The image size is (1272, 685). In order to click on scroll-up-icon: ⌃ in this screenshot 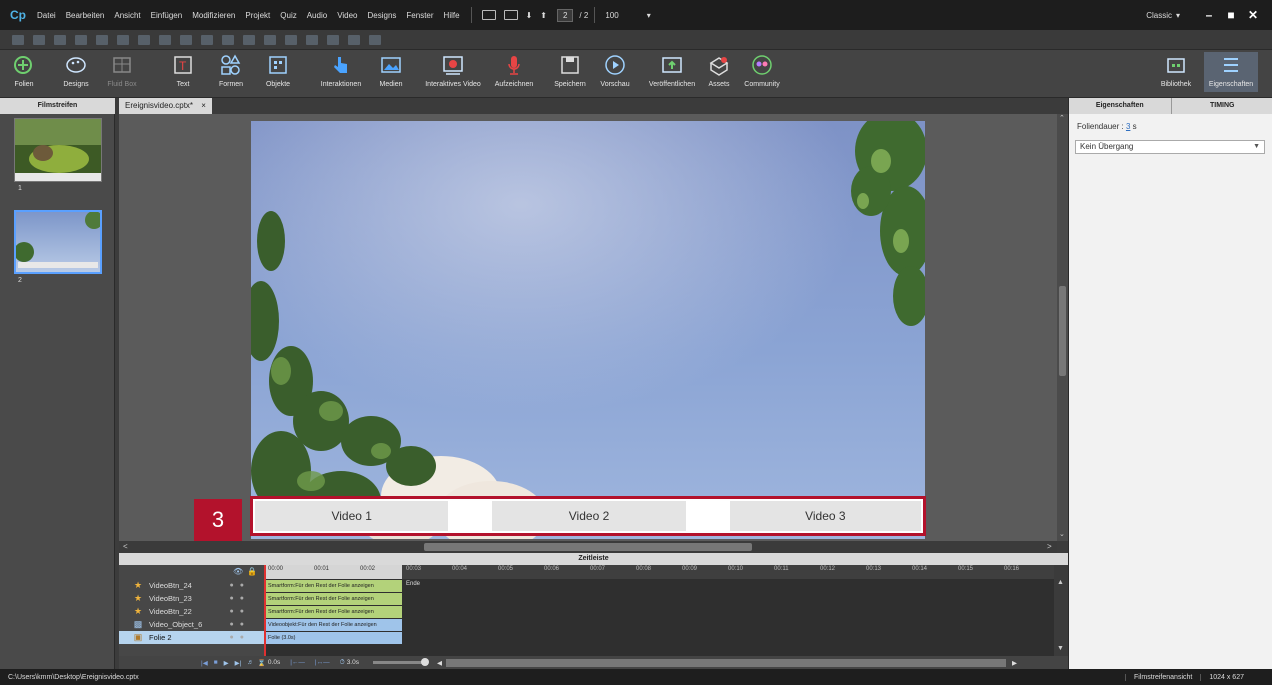, I will do `click(1062, 118)`.